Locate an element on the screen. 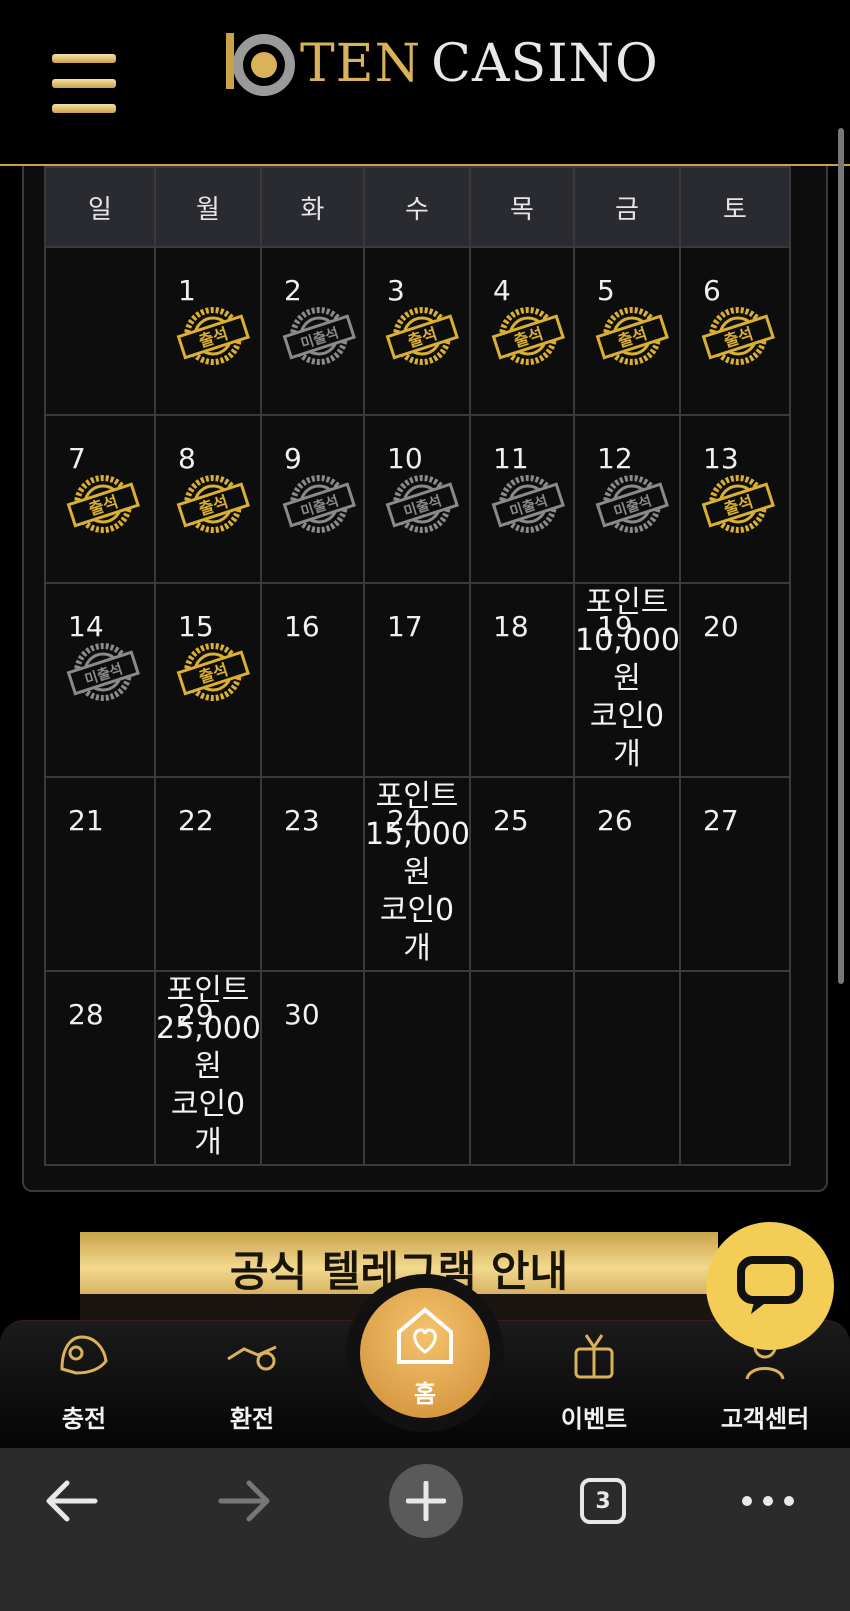 This screenshot has width=850, height=1611. calendar-day-cell: 12 미출석 is located at coordinates (627, 499).